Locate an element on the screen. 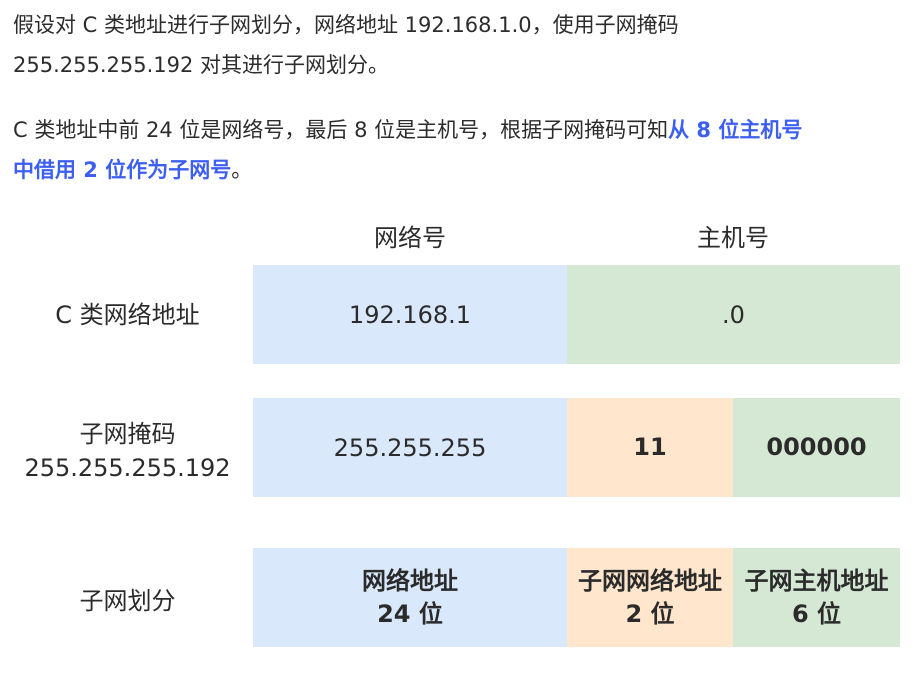 Image resolution: width=918 pixels, height=676 pixels. subnet-mask-value: 255.255.255.192 is located at coordinates (127, 468).